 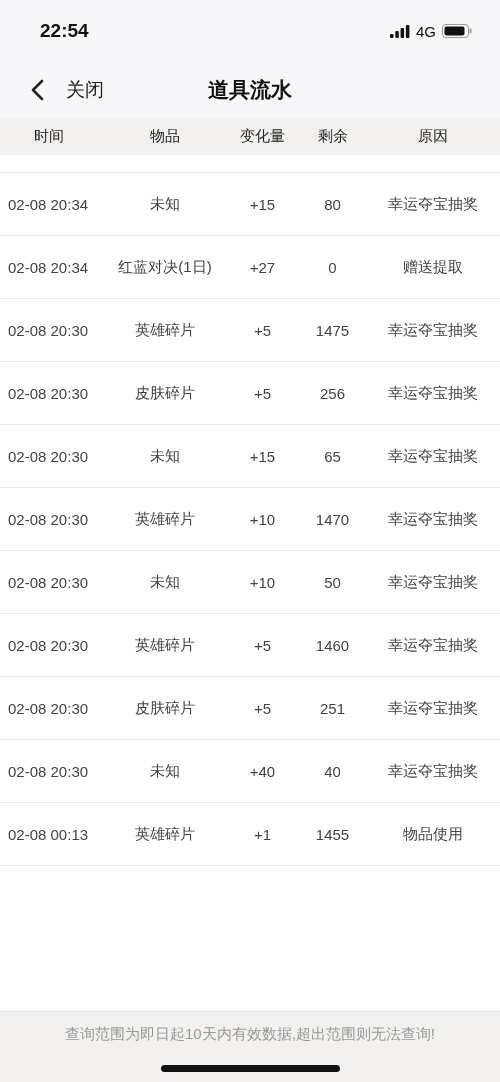 What do you see at coordinates (332, 834) in the screenshot?
I see `table-cell-text: 1455` at bounding box center [332, 834].